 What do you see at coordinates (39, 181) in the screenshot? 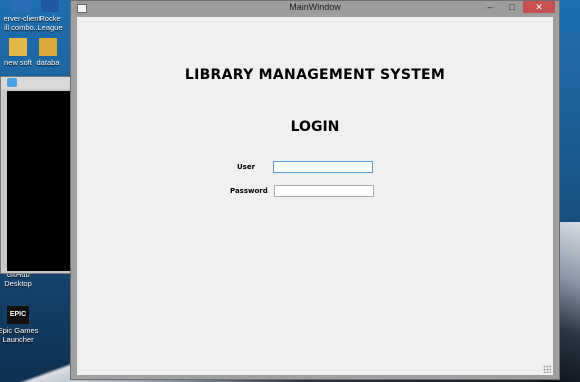
I see `background-window-content` at bounding box center [39, 181].